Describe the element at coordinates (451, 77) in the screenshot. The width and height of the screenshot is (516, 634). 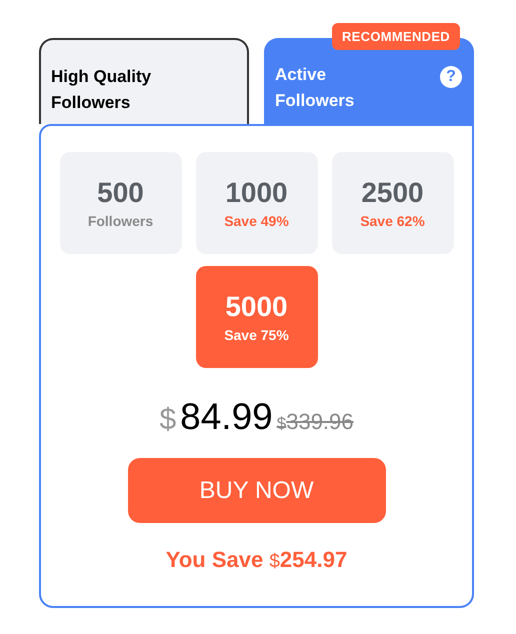
I see `help-icon: ?` at that location.